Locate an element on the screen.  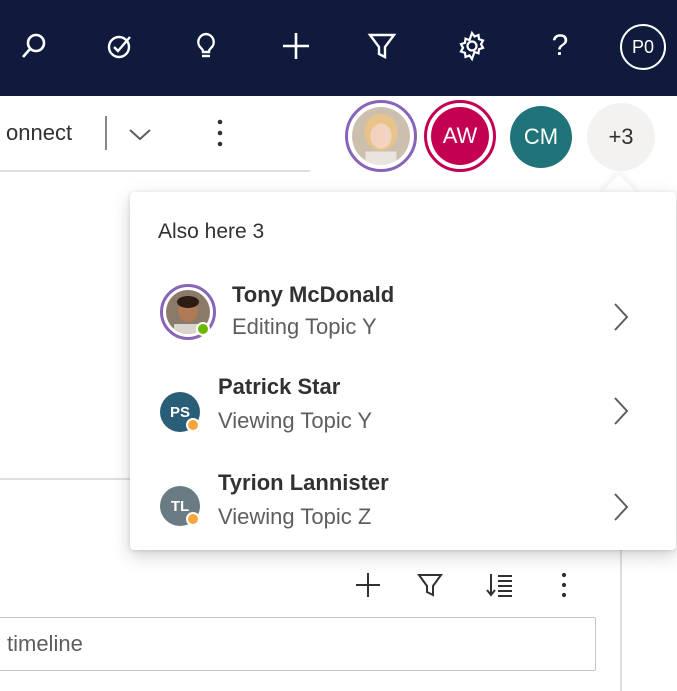
person-item-patrick-star: PS Patrick Star Viewing Topic Y is located at coordinates (403, 409).